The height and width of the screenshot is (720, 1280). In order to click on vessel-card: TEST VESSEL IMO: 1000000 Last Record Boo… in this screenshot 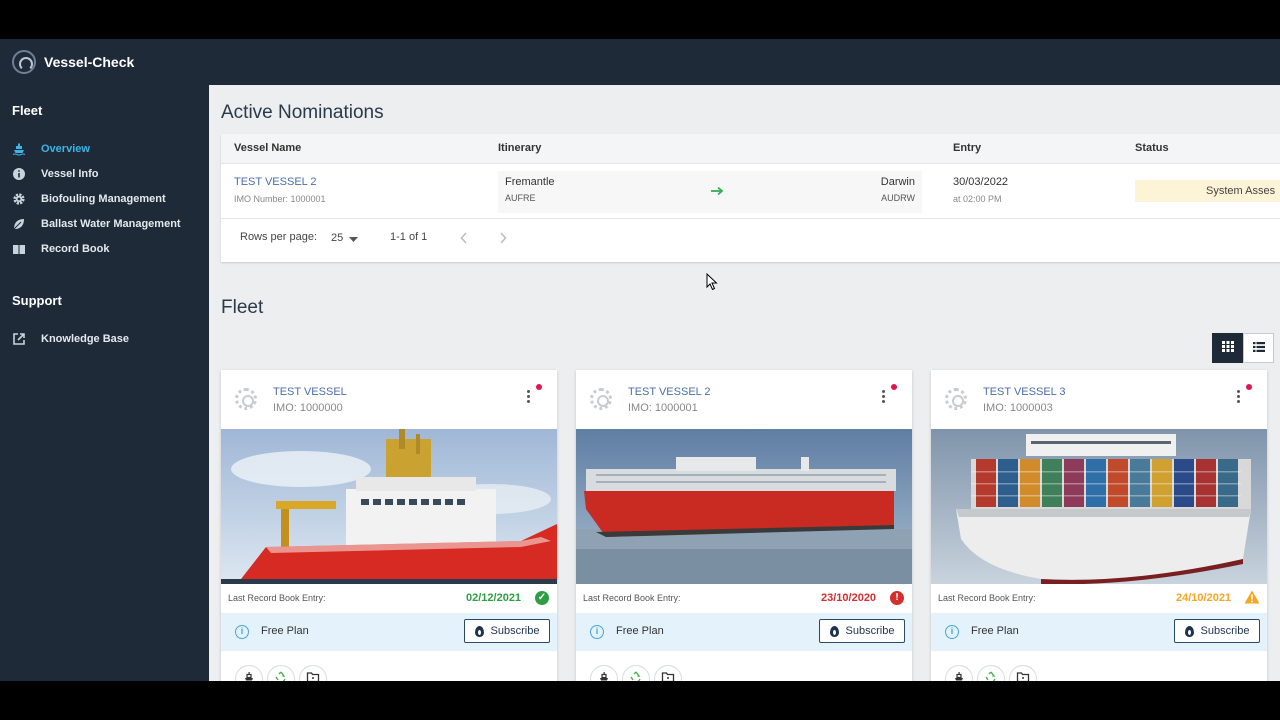, I will do `click(389, 525)`.